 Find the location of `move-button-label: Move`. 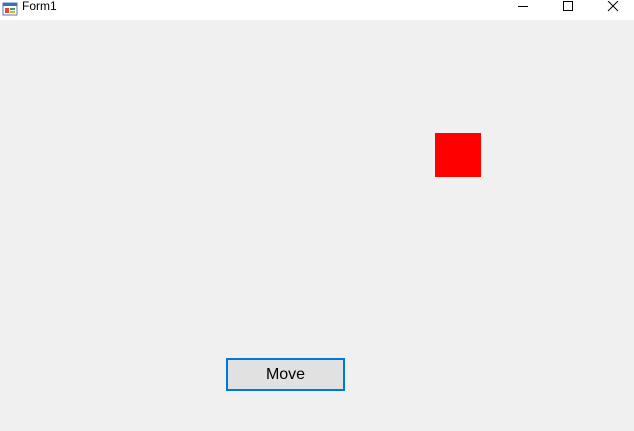

move-button-label: Move is located at coordinates (285, 374).